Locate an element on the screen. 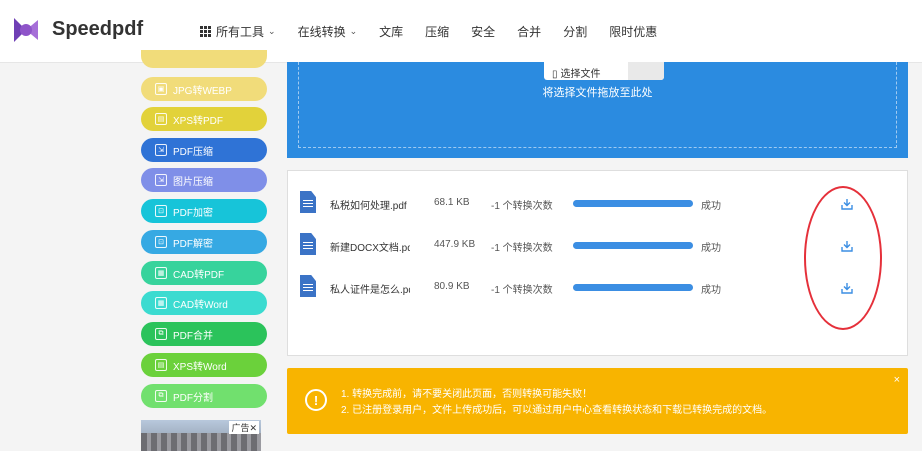 This screenshot has height=451, width=922. sidebar-item-label: JPG转WEBP is located at coordinates (202, 91).